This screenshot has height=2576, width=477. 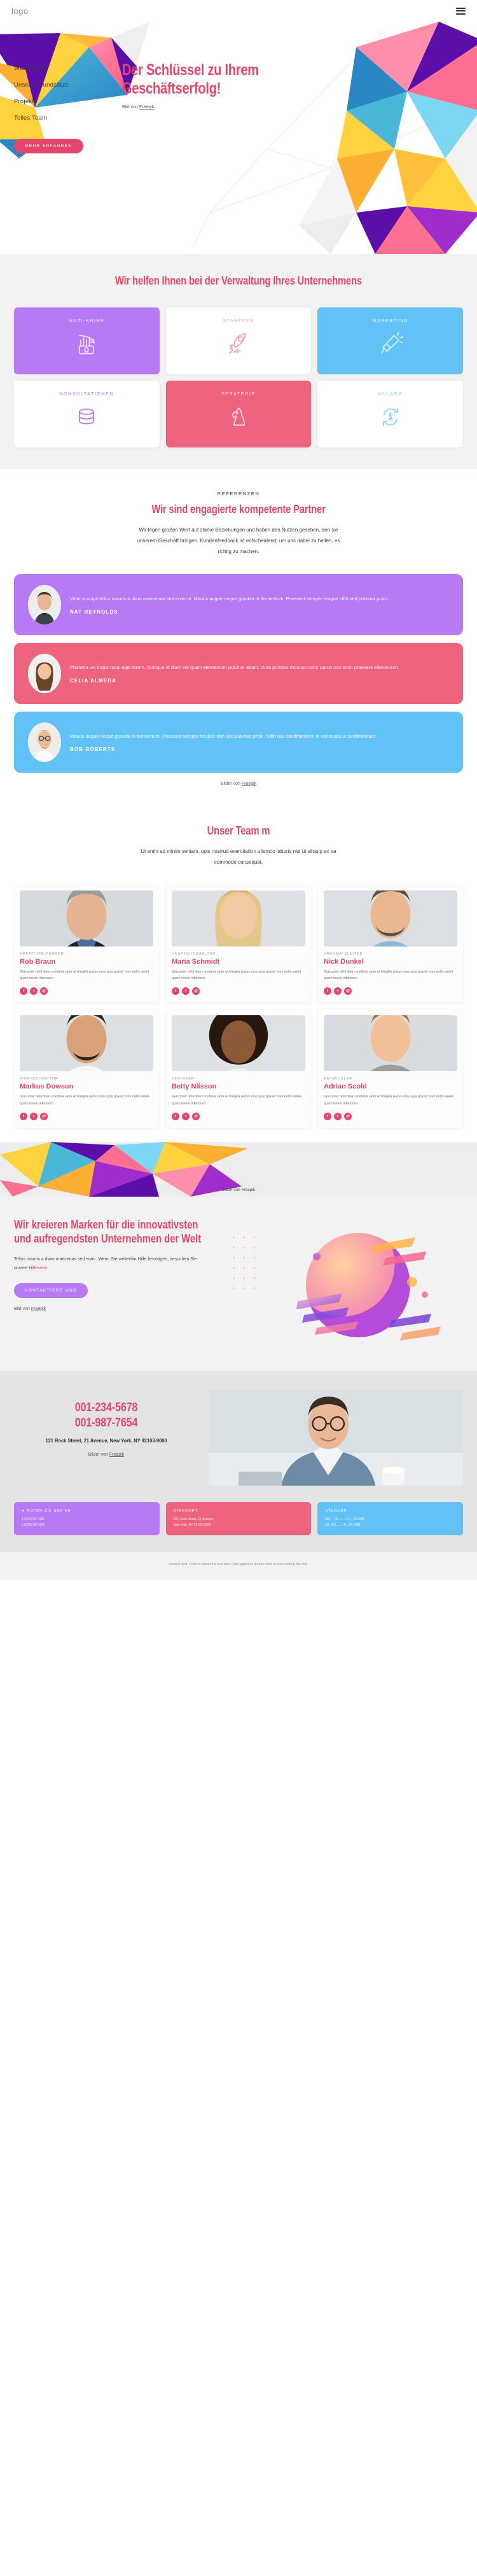 I want to click on service-card-anti-krise: ANTI-KRISE, so click(x=87, y=341).